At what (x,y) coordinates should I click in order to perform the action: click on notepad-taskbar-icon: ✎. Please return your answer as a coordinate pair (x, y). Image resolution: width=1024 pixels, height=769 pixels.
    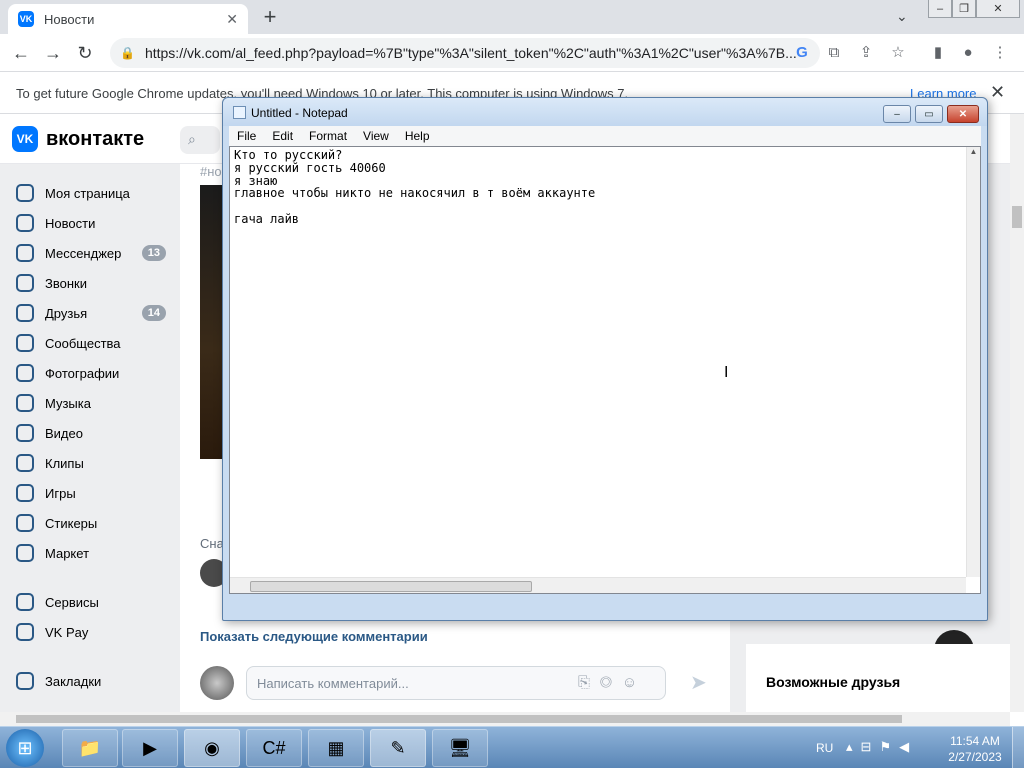
    Looking at the image, I should click on (398, 748).